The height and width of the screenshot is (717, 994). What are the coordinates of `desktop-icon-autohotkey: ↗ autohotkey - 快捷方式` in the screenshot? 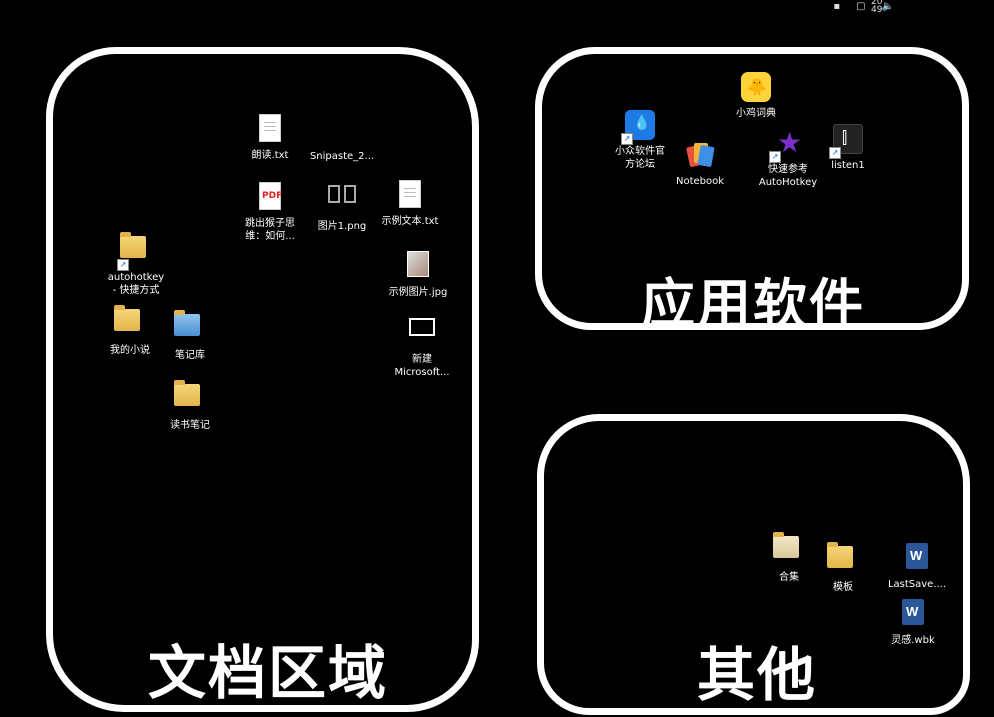 It's located at (136, 263).